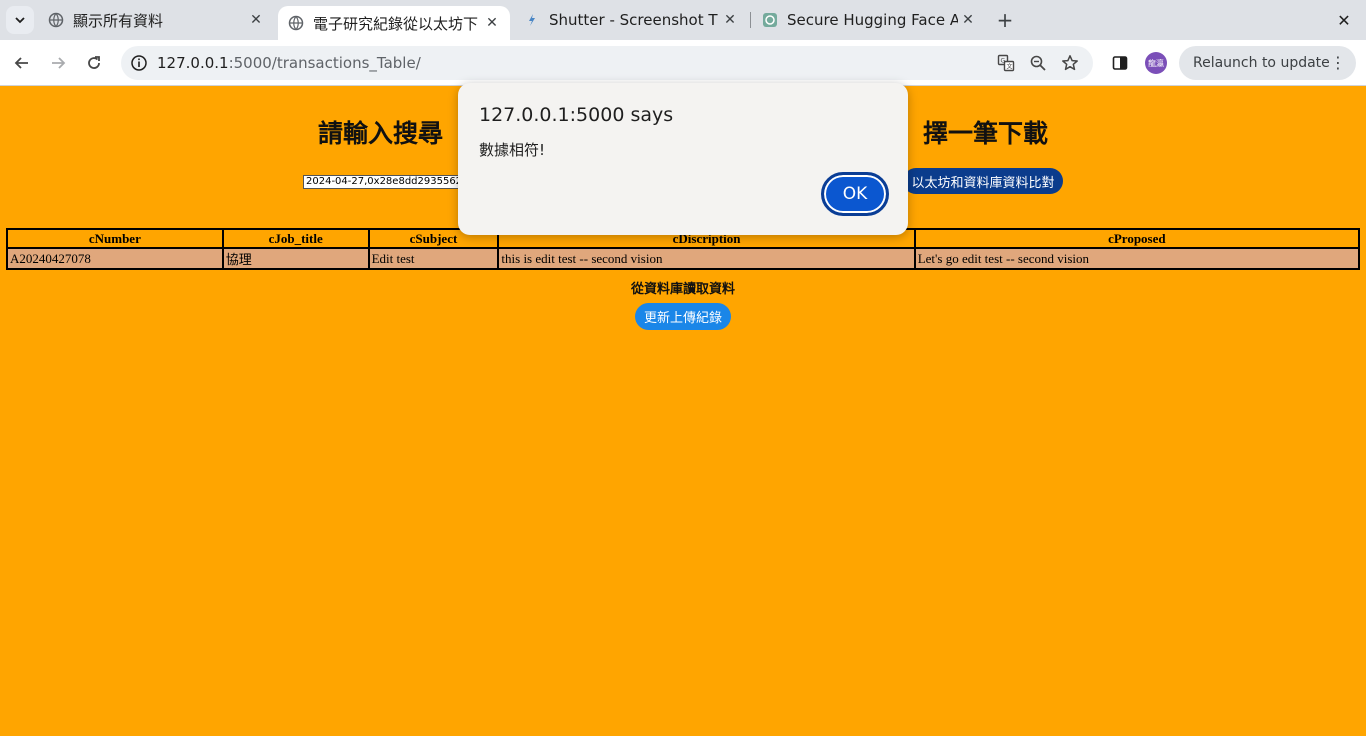 This screenshot has width=1366, height=736. What do you see at coordinates (115, 258) in the screenshot?
I see `cell-number: A20240427078` at bounding box center [115, 258].